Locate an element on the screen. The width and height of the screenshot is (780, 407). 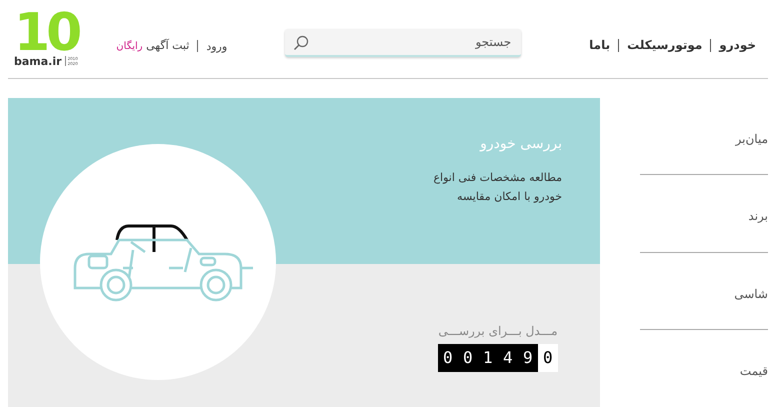
login-link: ورود is located at coordinates (217, 46).